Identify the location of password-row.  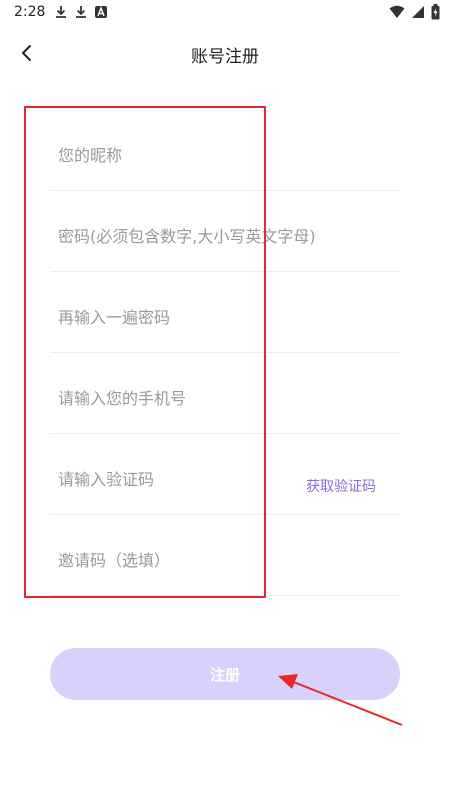
(225, 231).